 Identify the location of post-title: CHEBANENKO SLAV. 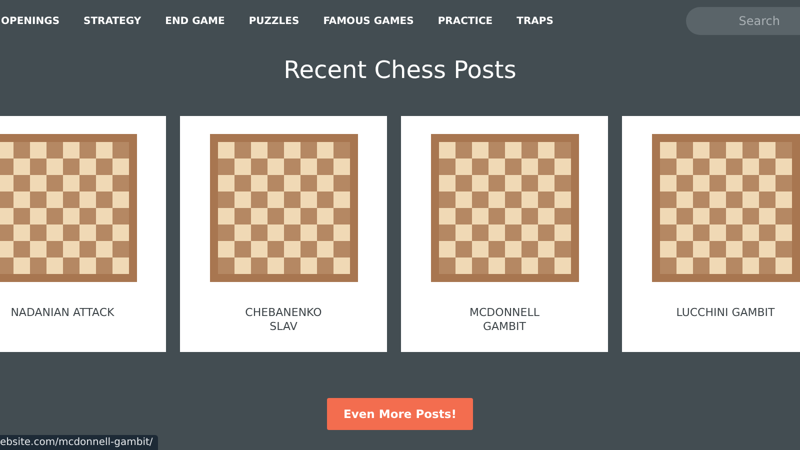
(283, 320).